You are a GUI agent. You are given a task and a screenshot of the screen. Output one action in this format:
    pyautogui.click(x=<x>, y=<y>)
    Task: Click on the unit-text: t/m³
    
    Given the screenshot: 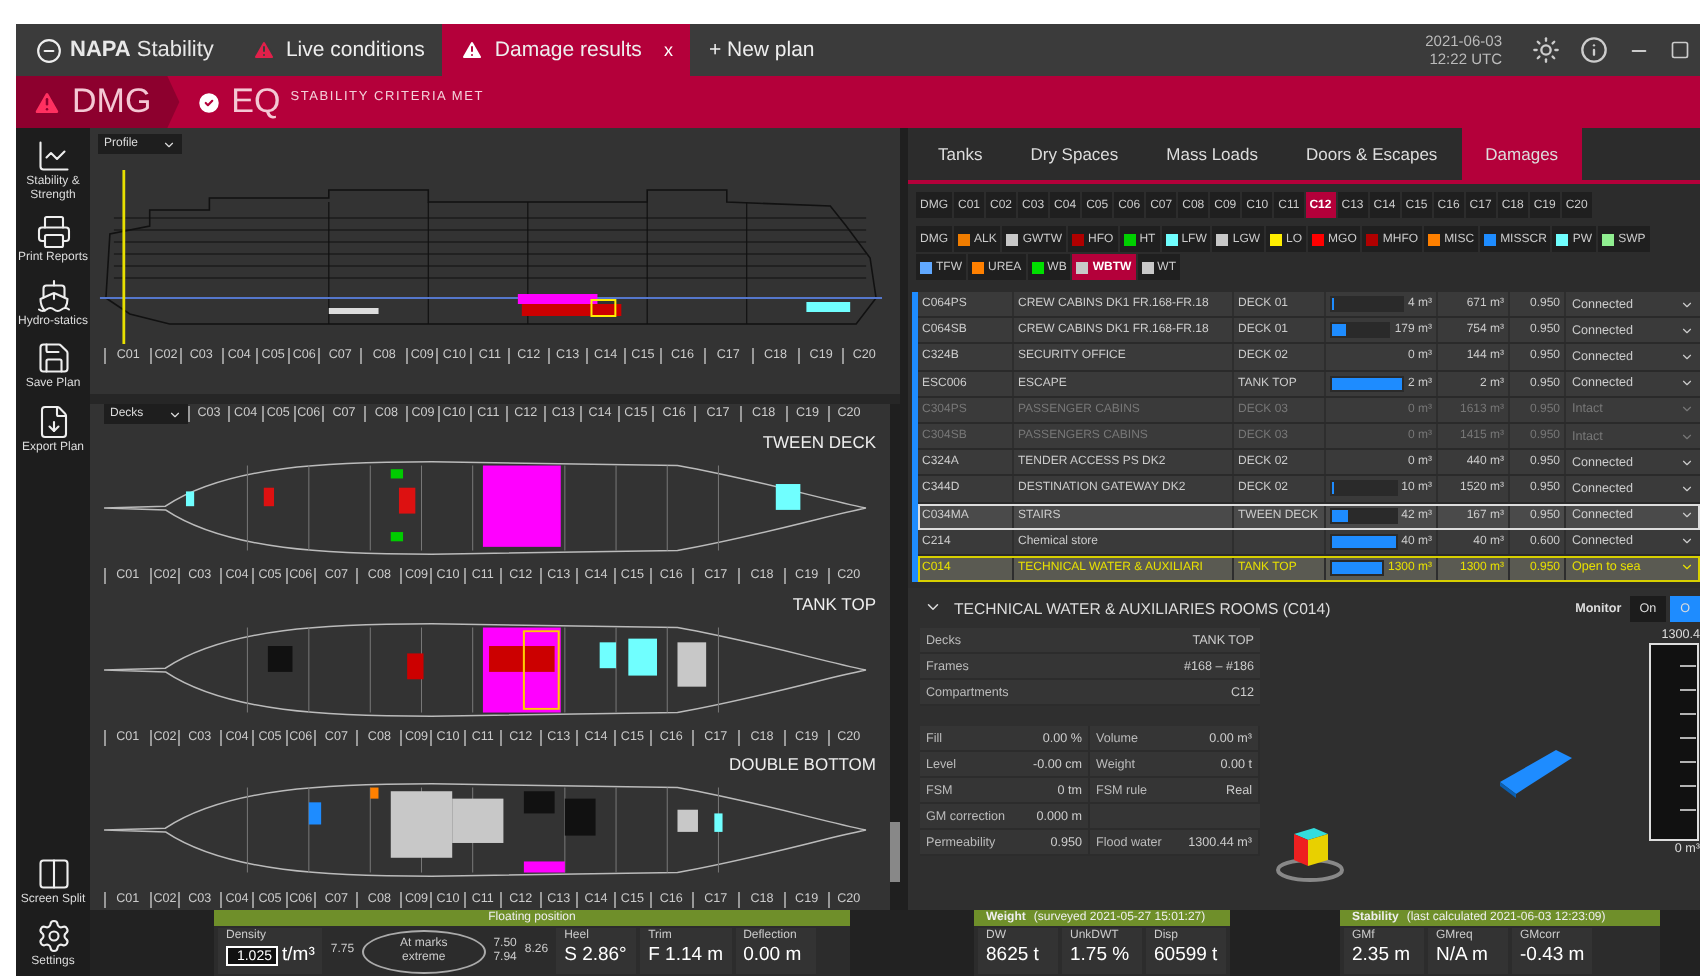 What is the action you would take?
    pyautogui.click(x=298, y=956)
    